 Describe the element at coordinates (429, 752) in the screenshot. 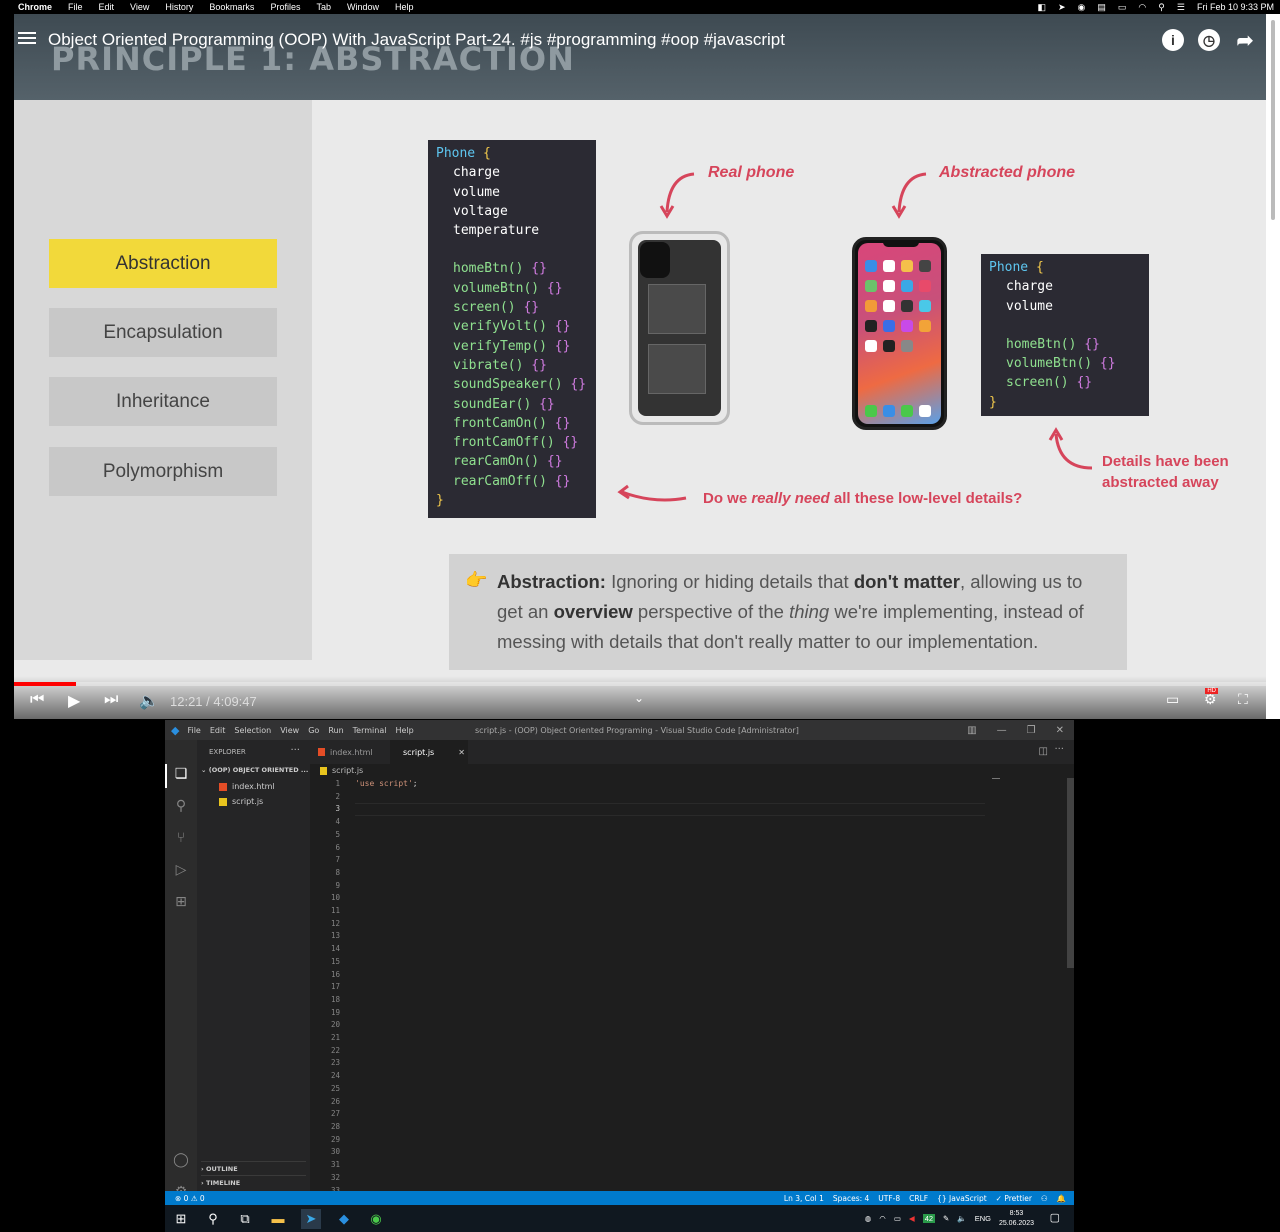

I see `tab-script-js: script.js ✕` at that location.